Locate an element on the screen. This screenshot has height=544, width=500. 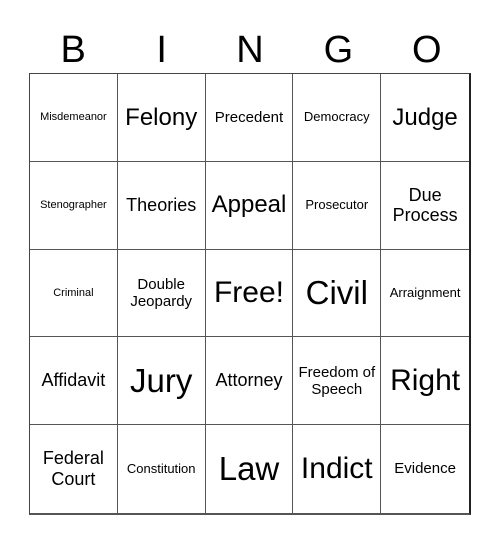
bingo-cell: Democracy is located at coordinates (337, 118).